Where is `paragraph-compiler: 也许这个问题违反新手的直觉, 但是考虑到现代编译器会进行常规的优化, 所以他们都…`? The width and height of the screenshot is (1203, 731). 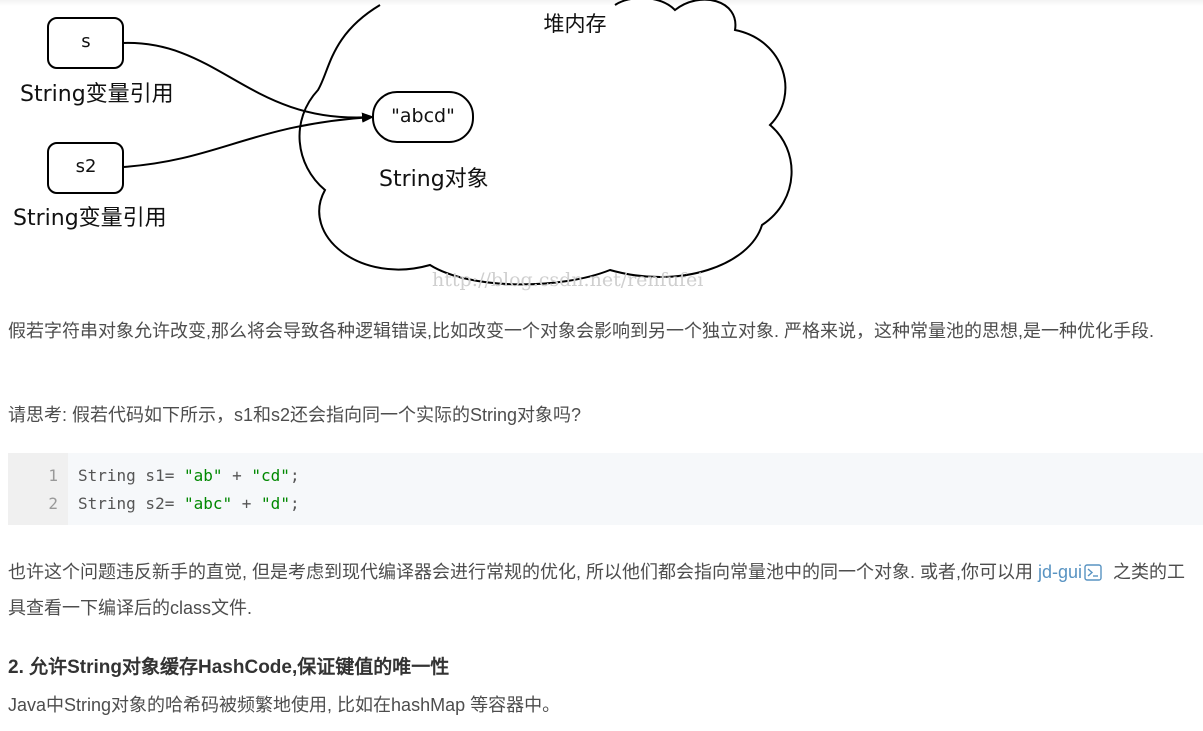
paragraph-compiler: 也许这个问题违反新手的直觉, 但是考虑到现代编译器会进行常规的优化, 所以他们都… is located at coordinates (603, 590).